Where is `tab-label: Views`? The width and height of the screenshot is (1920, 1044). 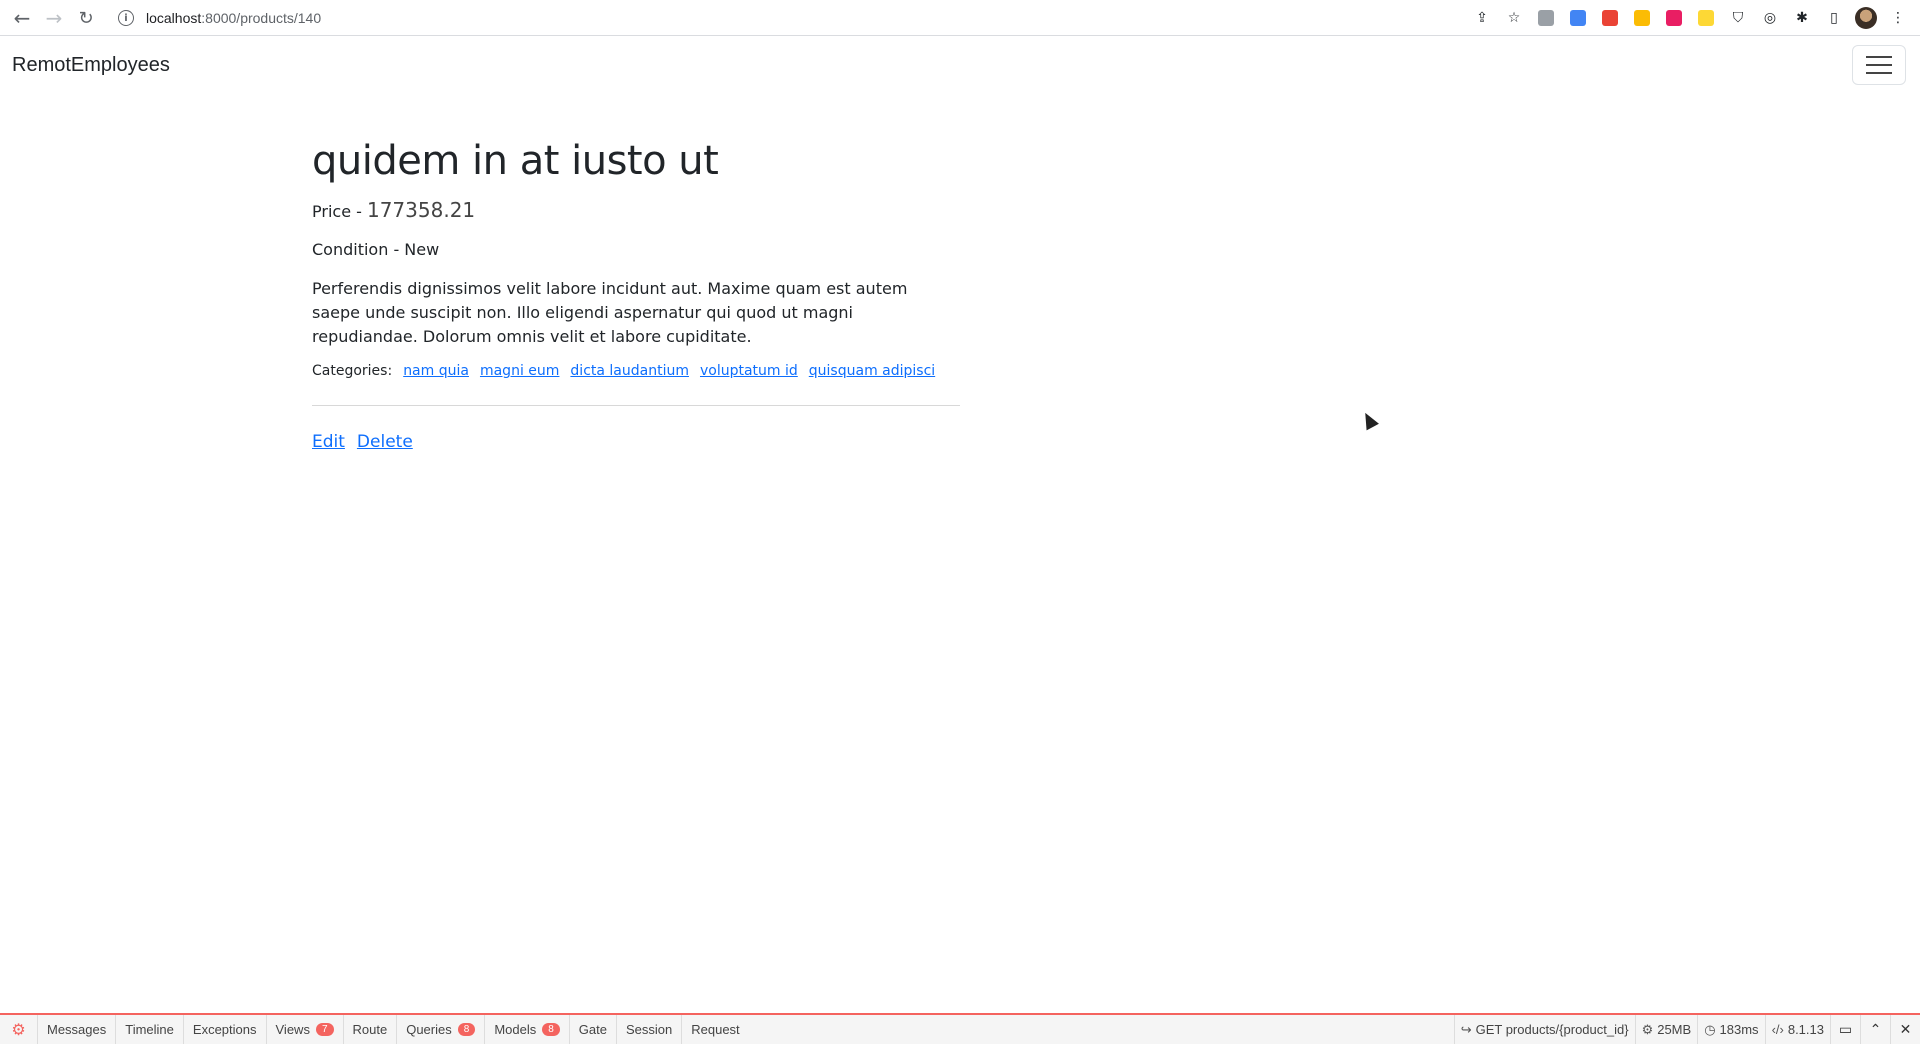 tab-label: Views is located at coordinates (292, 1029).